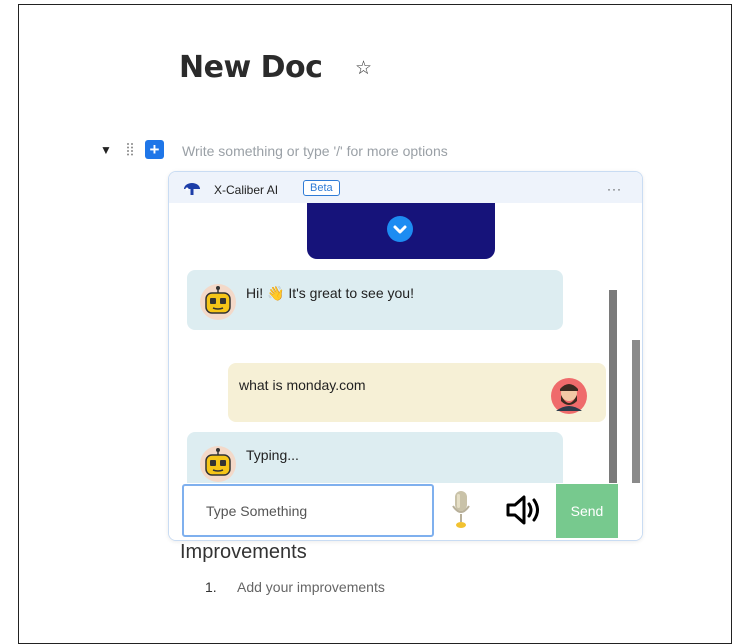 This screenshot has width=737, height=644. I want to click on section-heading: Improvements, so click(243, 552).